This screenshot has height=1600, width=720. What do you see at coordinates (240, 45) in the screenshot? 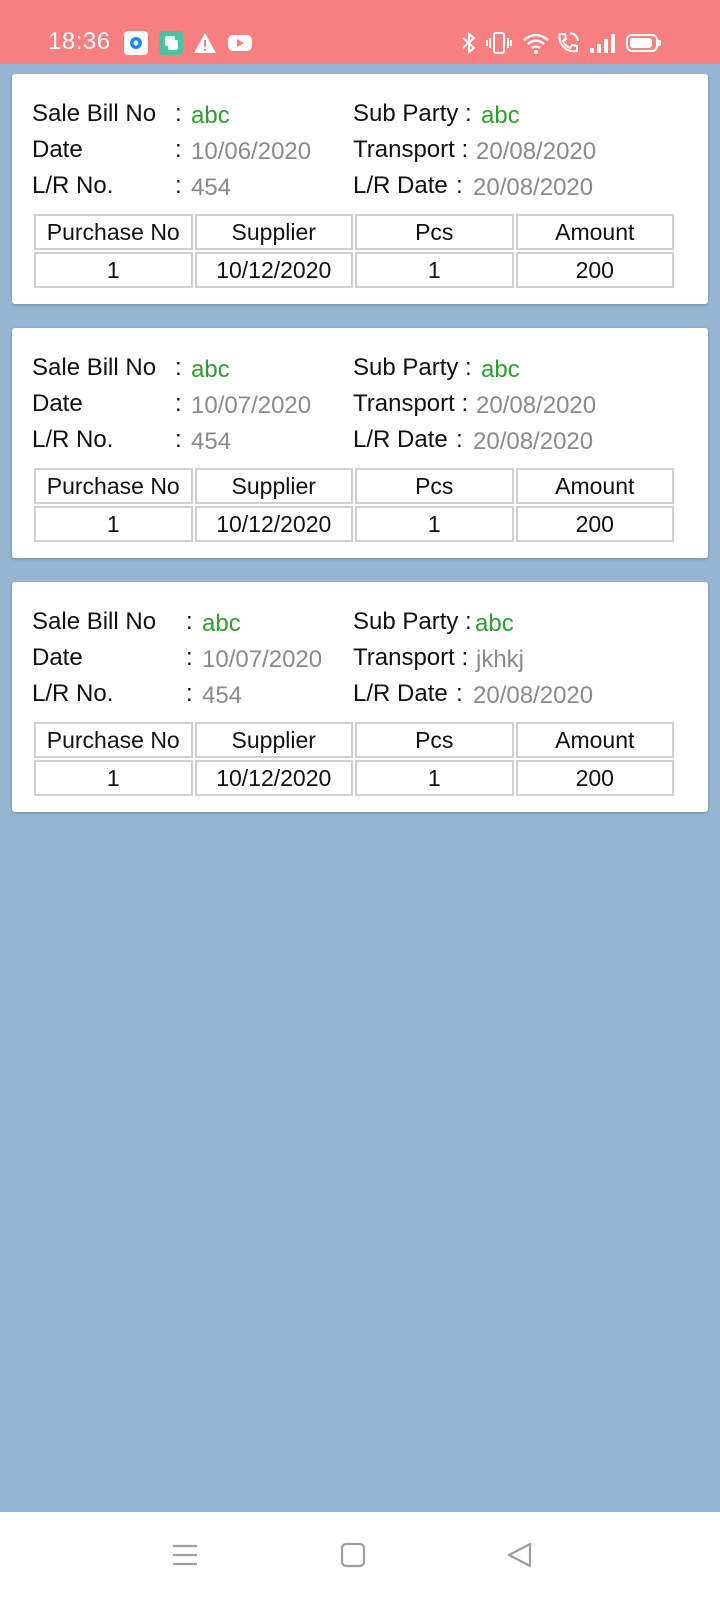
I see `youtube-icon` at bounding box center [240, 45].